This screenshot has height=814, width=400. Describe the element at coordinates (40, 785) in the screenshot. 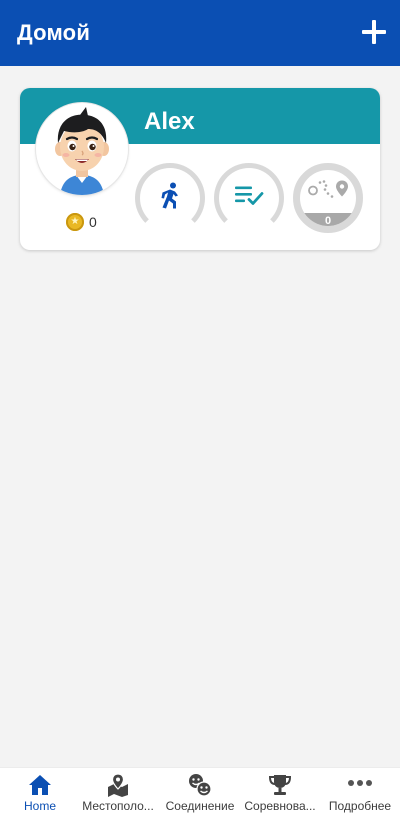

I see `home-icon` at that location.